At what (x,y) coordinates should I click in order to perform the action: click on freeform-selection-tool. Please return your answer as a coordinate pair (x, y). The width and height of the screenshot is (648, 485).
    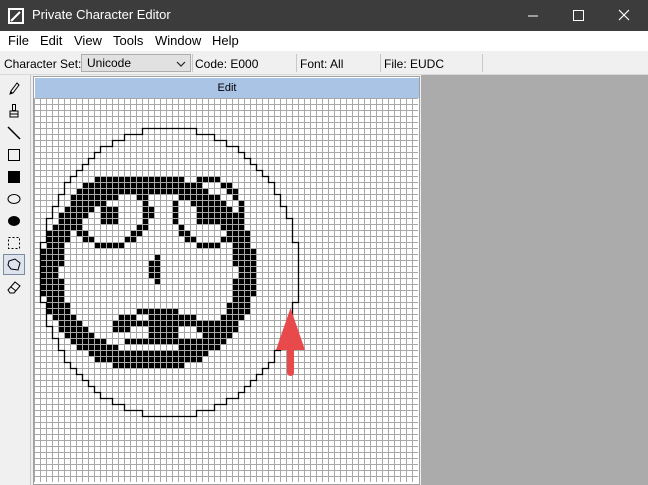
    Looking at the image, I should click on (14, 264).